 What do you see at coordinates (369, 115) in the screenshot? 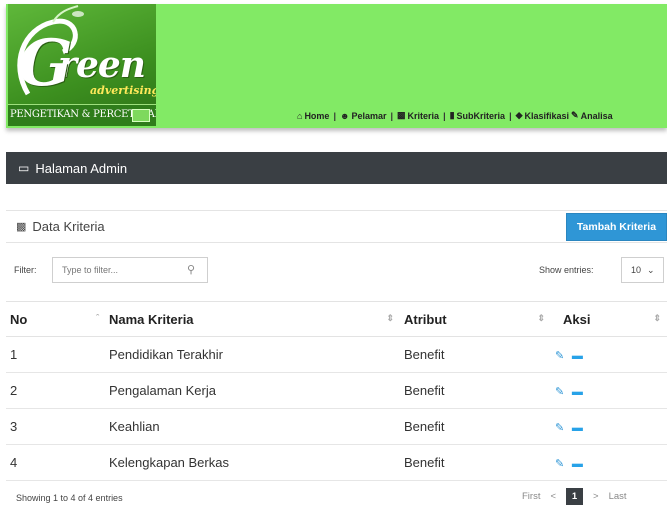
I see `nav-pelamar-label: Pelamar` at bounding box center [369, 115].